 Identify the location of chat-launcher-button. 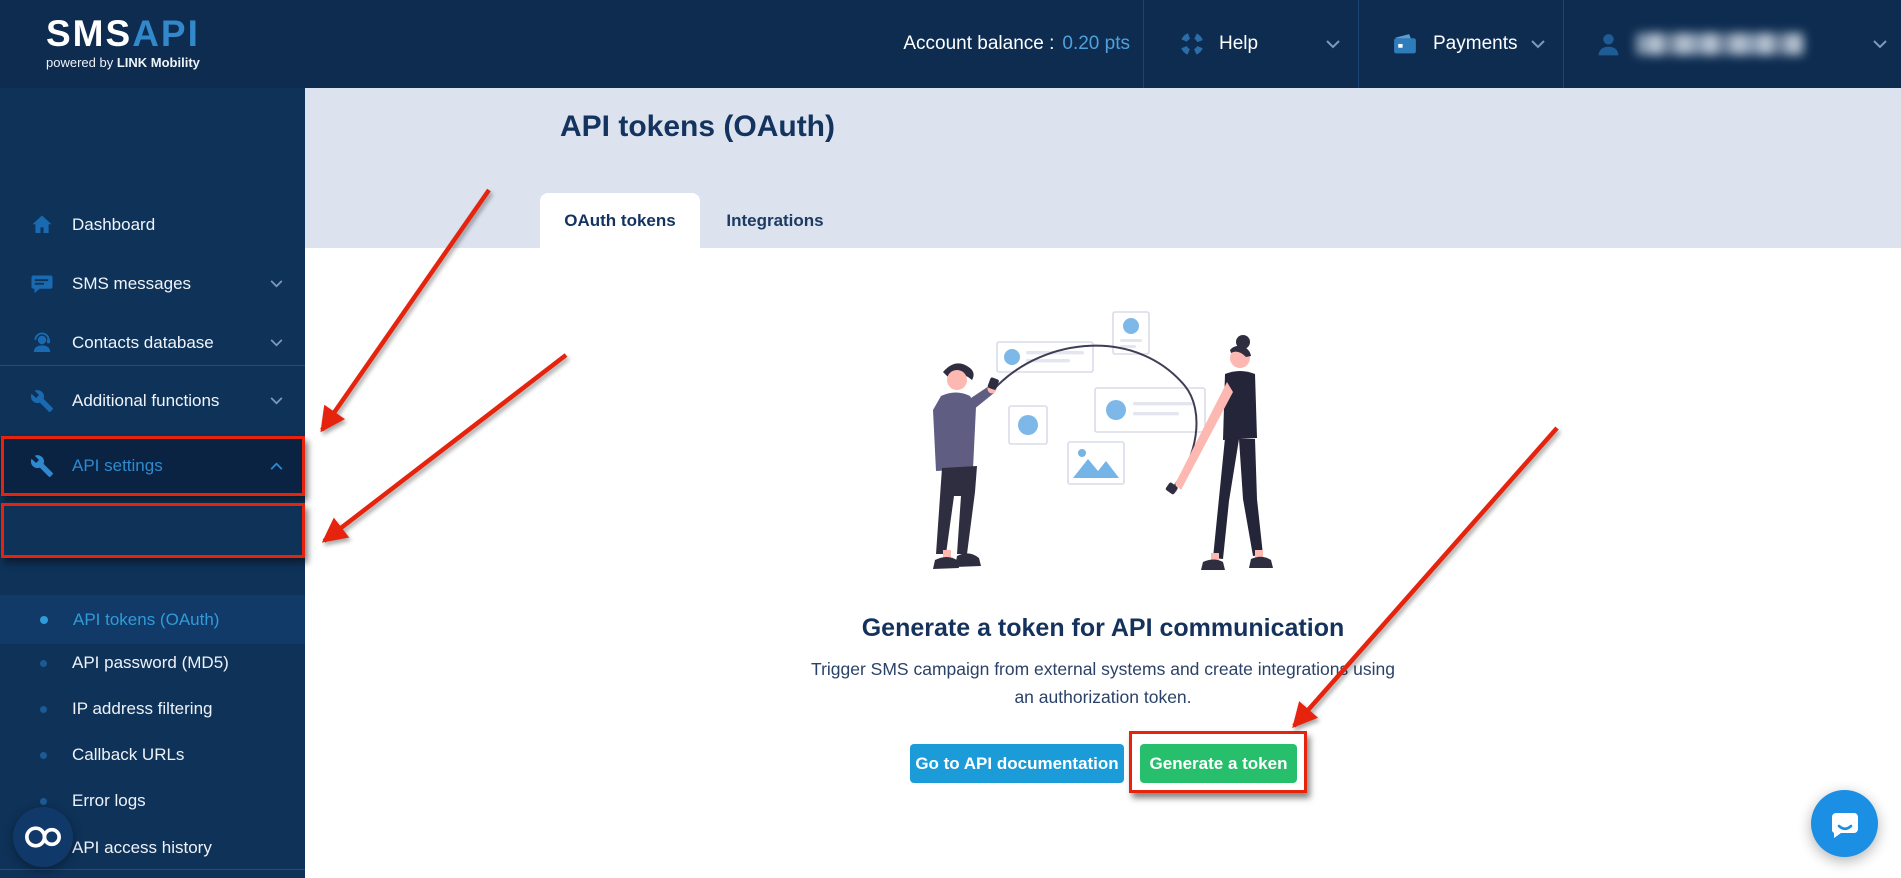
(1844, 823).